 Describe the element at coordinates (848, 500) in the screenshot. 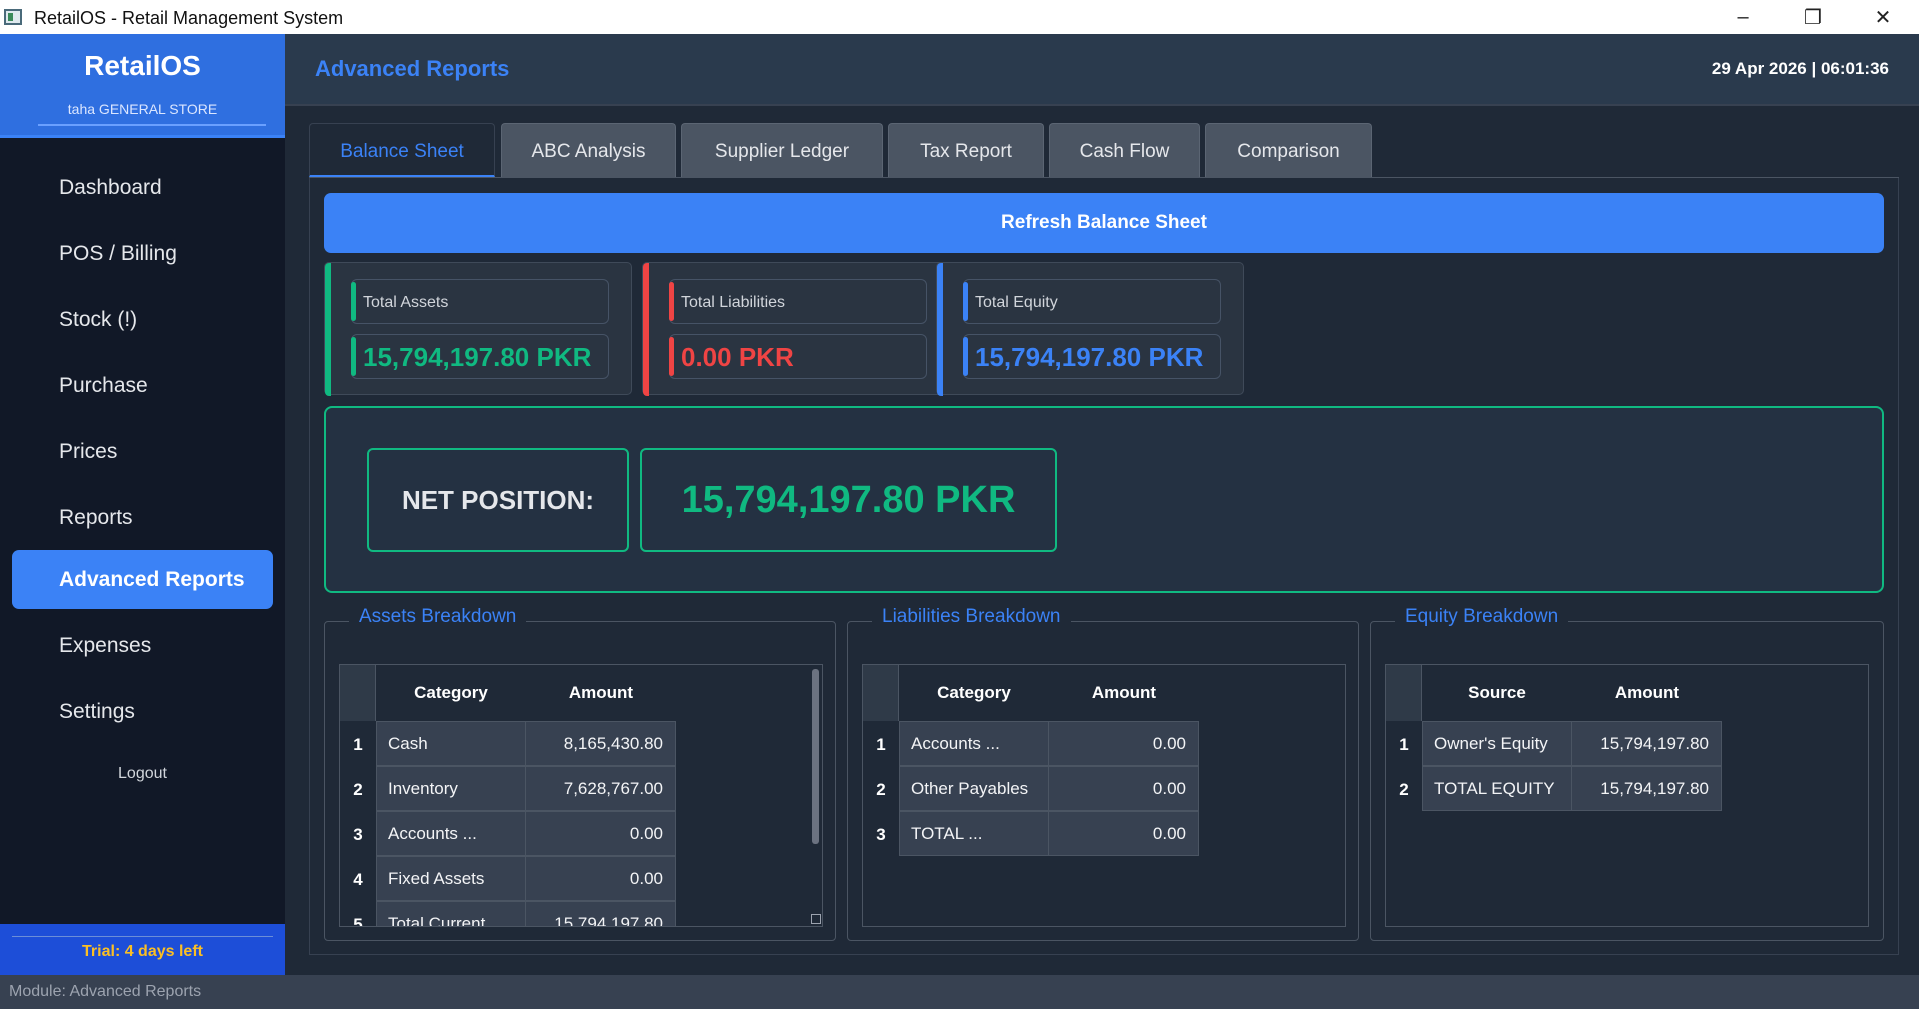

I see `net-position-value: 15,794,197.80 PKR` at that location.